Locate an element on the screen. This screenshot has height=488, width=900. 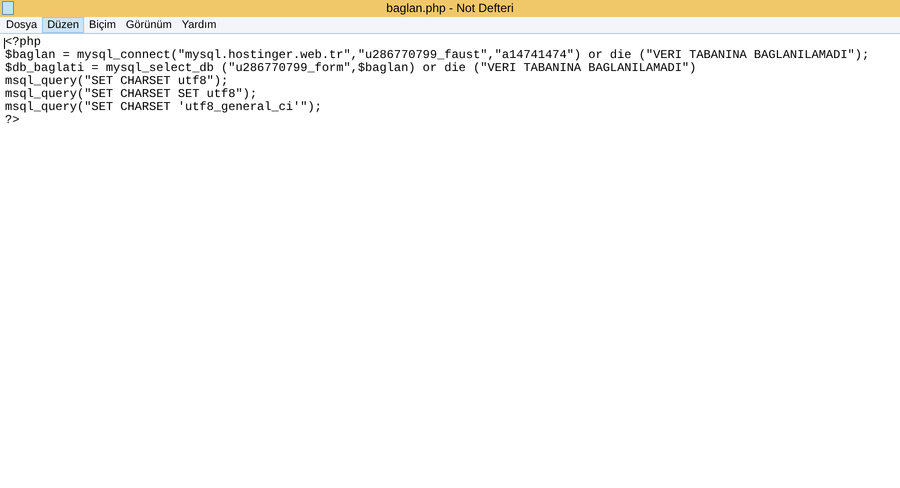
code-line: msql_query("SET CHARSET utf8"); is located at coordinates (116, 81).